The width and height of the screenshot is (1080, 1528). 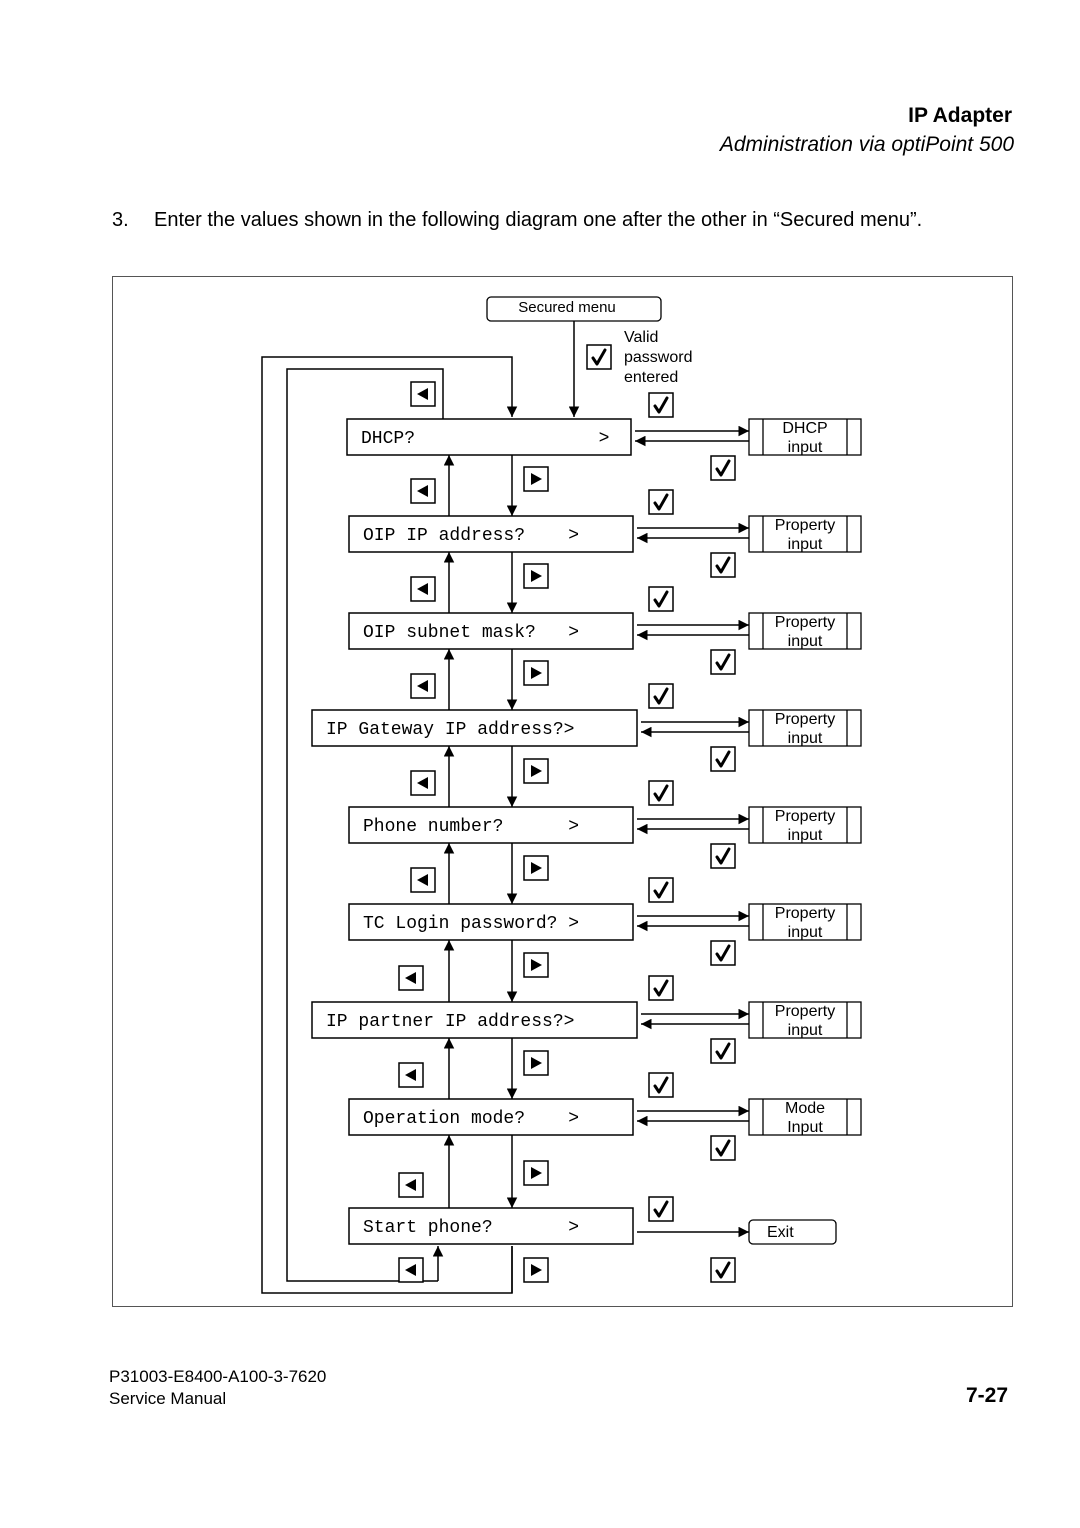 I want to click on input-box-5: Property input, so click(x=805, y=825).